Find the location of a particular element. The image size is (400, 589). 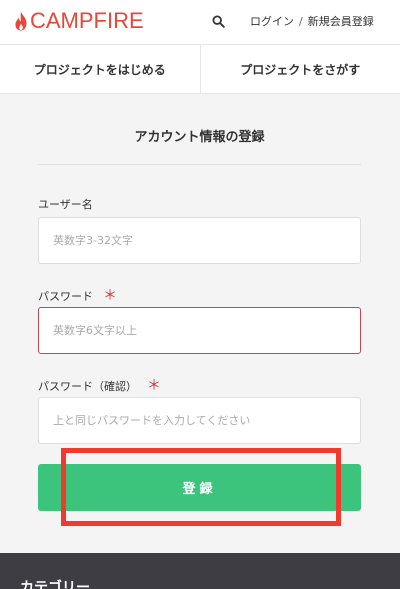

register-button: 登録 is located at coordinates (199, 487).